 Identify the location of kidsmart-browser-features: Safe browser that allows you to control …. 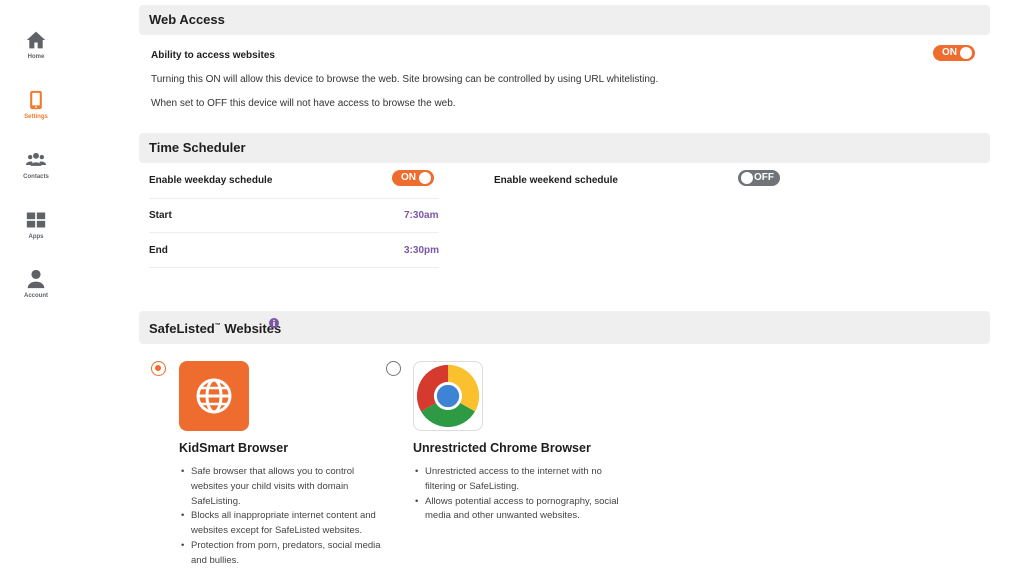
(281, 517).